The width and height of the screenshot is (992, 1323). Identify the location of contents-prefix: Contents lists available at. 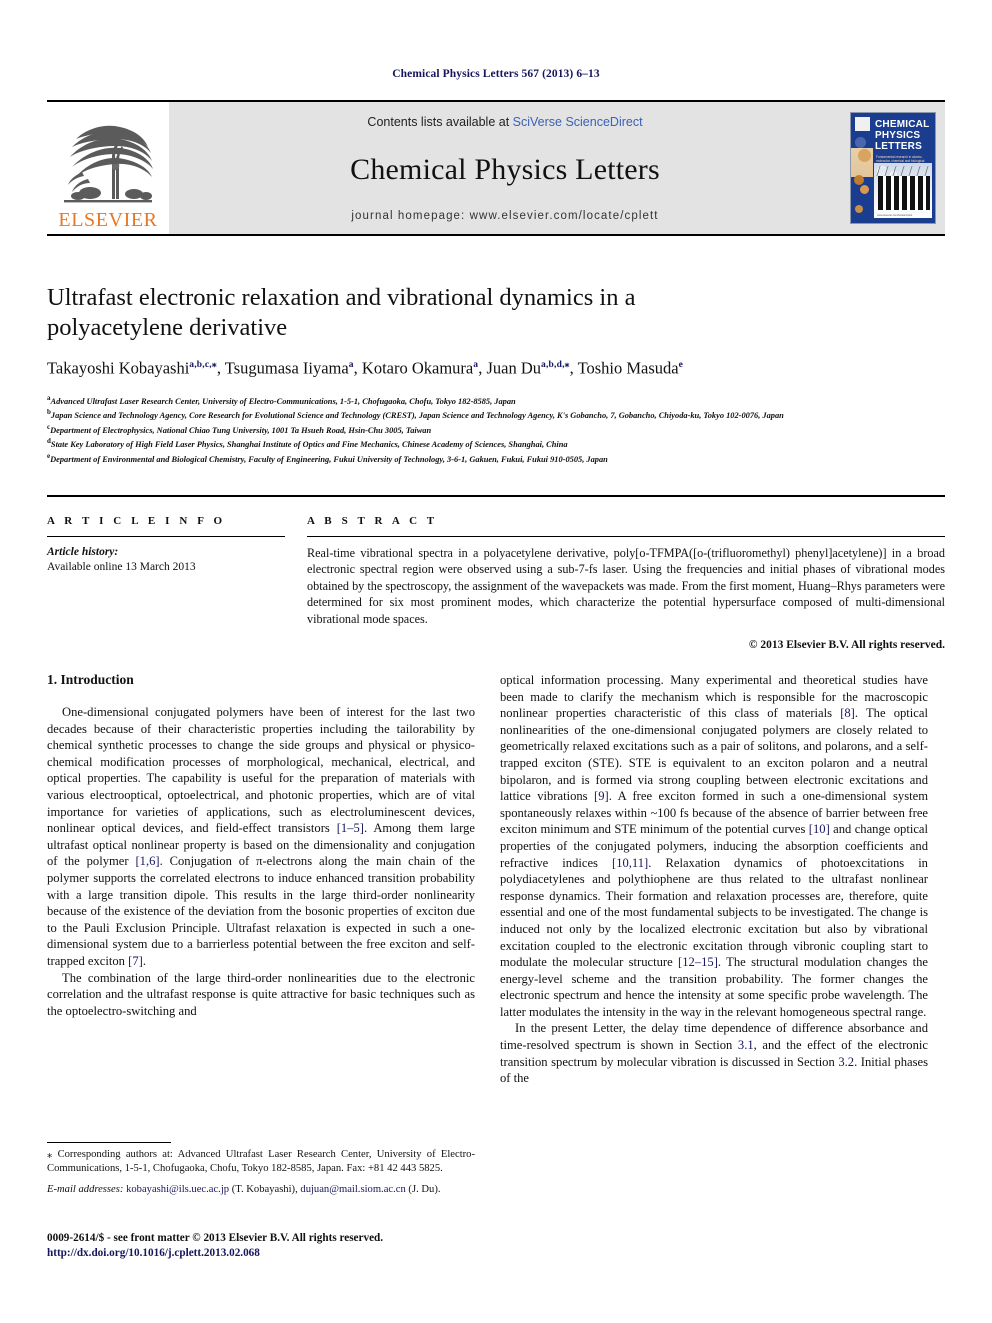
(440, 122).